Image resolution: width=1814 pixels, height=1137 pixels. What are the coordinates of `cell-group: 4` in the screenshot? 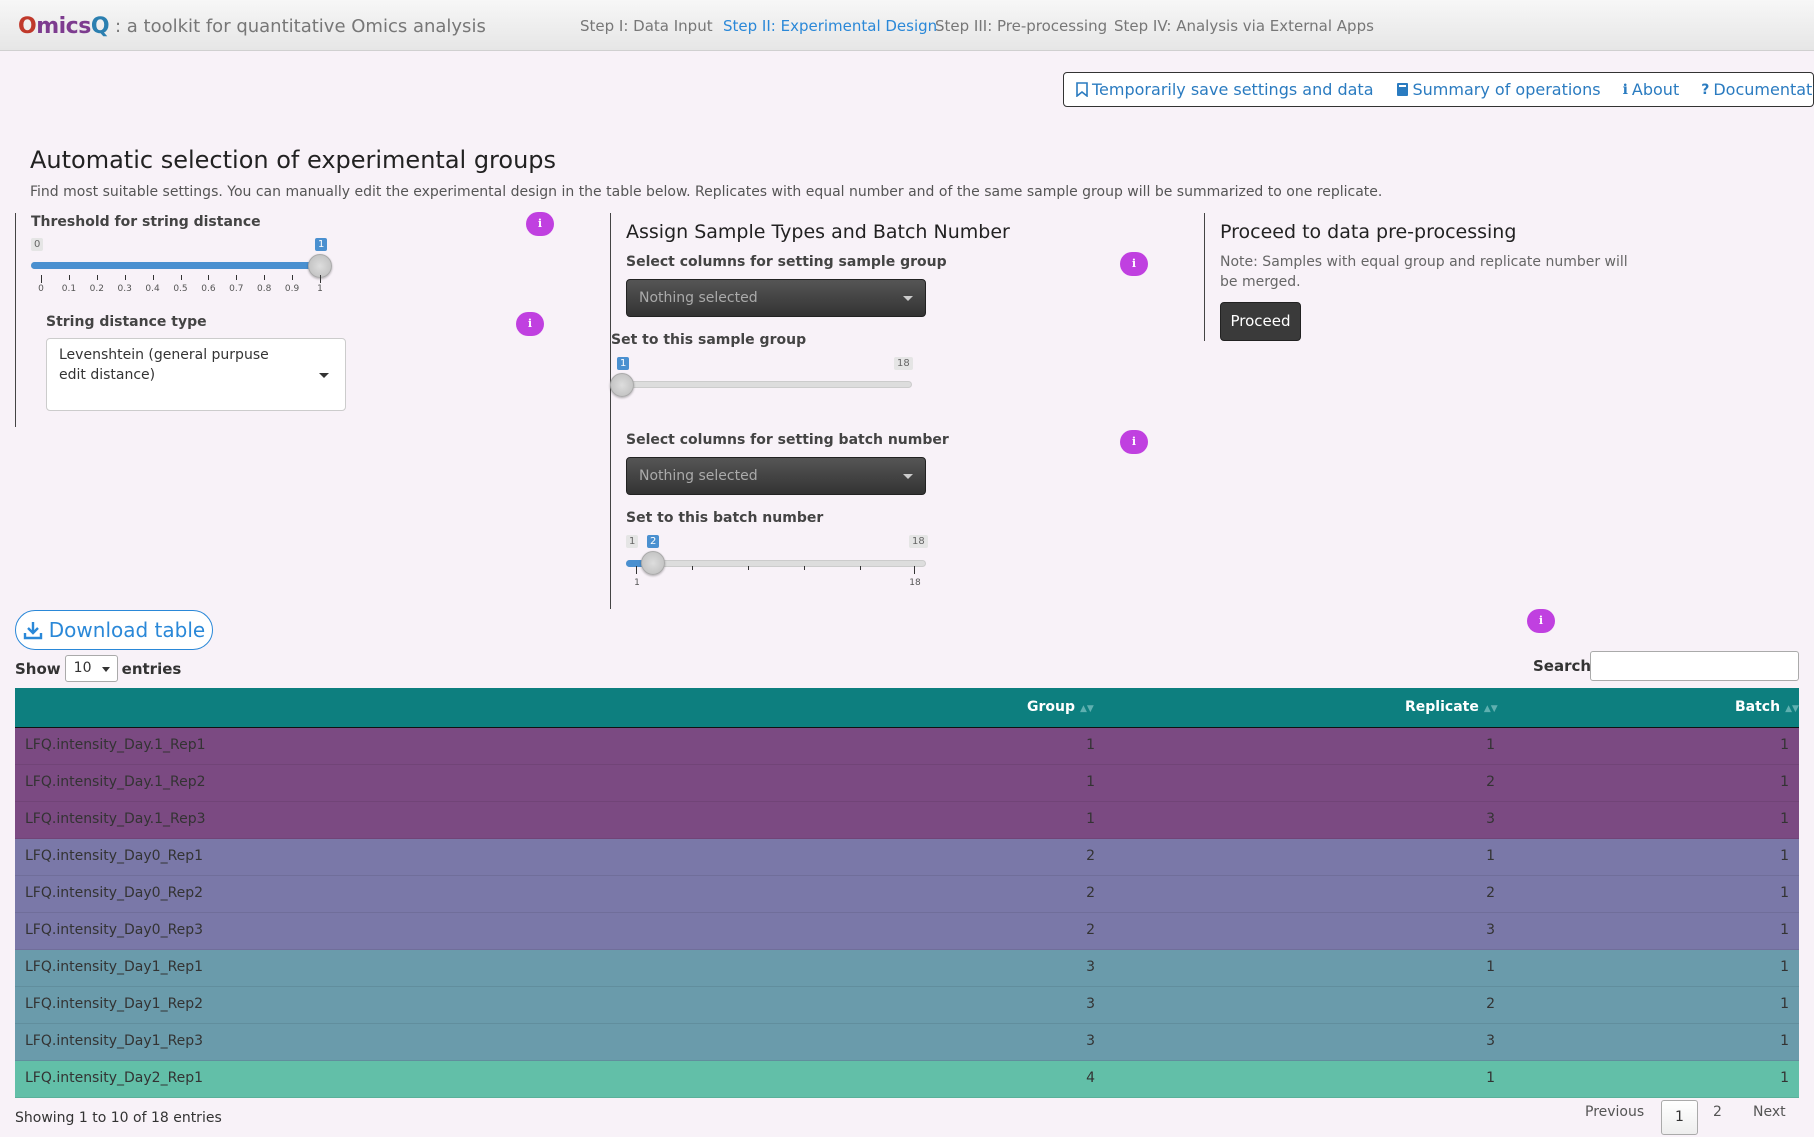 It's located at (1090, 1078).